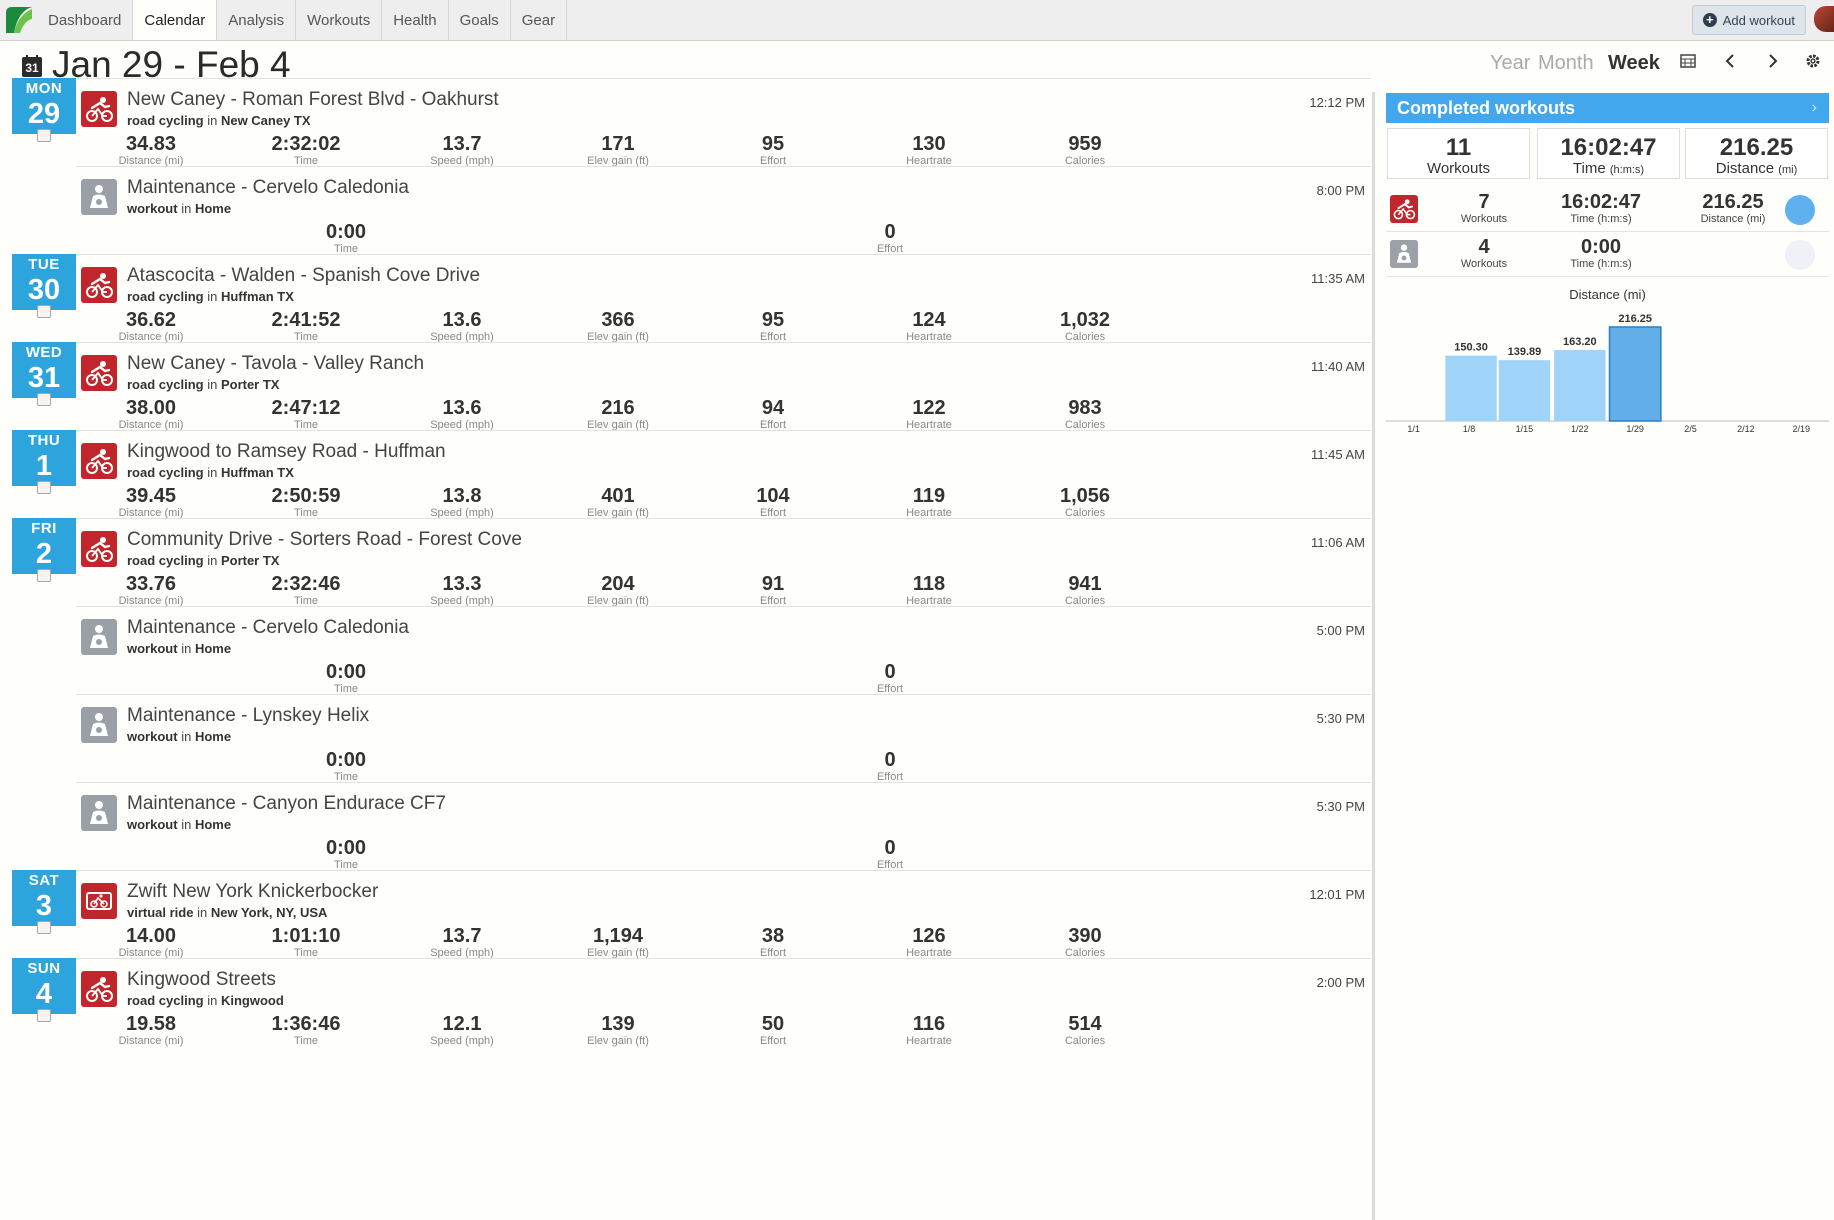 Image resolution: width=1834 pixels, height=1220 pixels. Describe the element at coordinates (1580, 342) in the screenshot. I see `chart-value-label: 163.20` at that location.